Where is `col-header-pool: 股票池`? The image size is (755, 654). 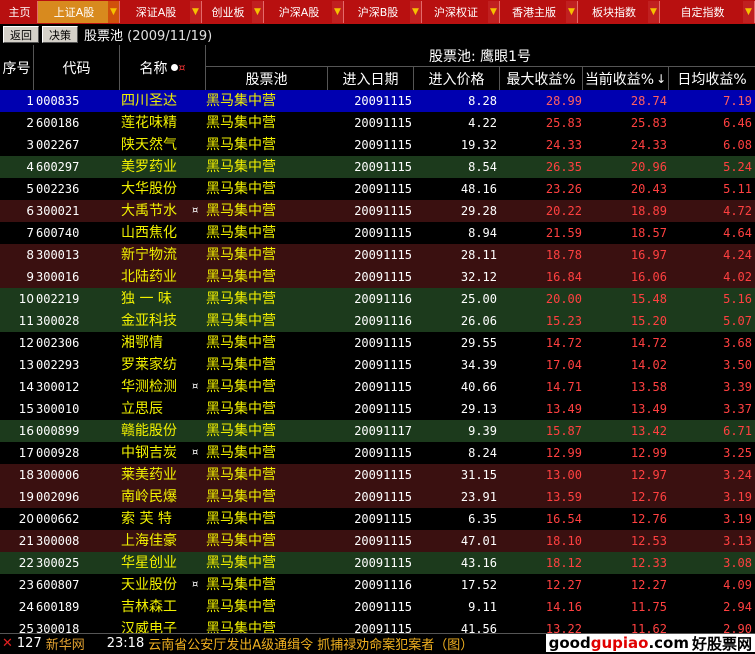 col-header-pool: 股票池 is located at coordinates (267, 78).